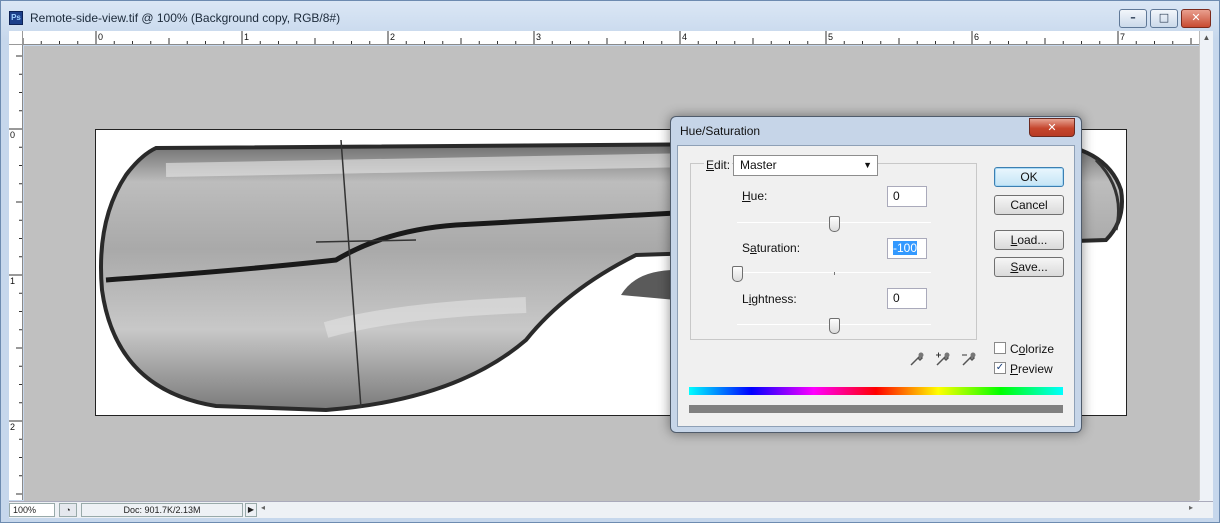 This screenshot has height=523, width=1220. Describe the element at coordinates (917, 359) in the screenshot. I see `eyedropper-icon` at that location.